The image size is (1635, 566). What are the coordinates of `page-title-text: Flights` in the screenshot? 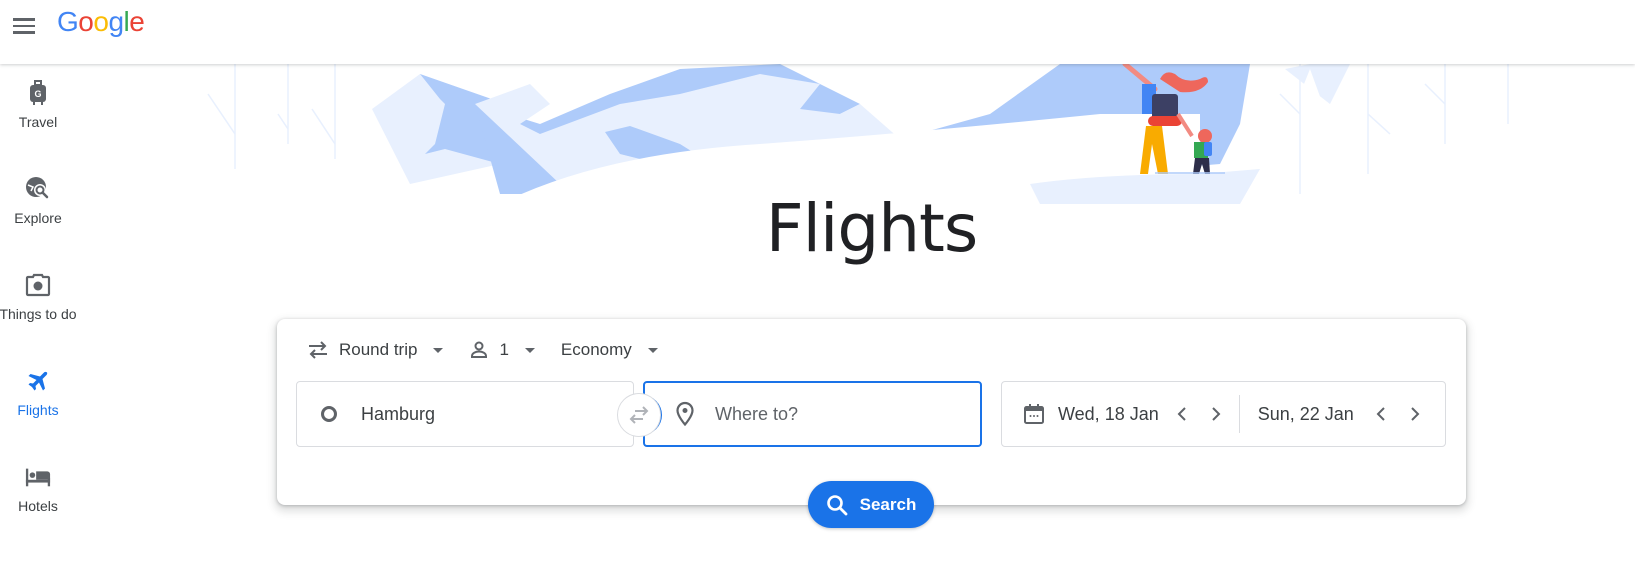 It's located at (872, 228).